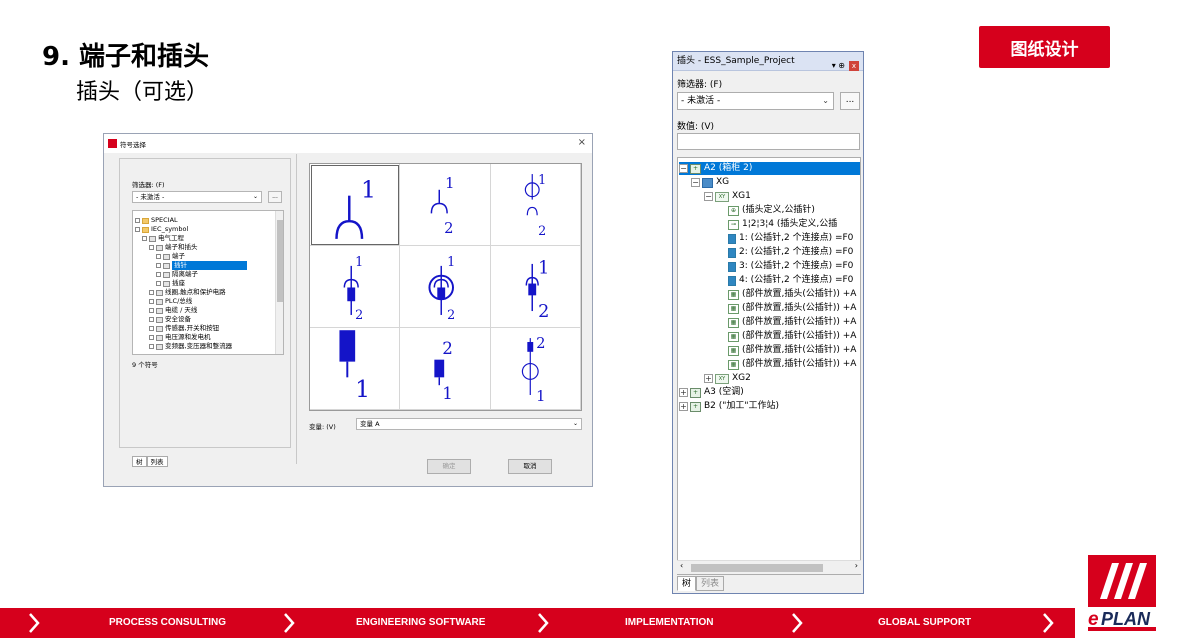 The width and height of the screenshot is (1192, 638). Describe the element at coordinates (771, 210) in the screenshot. I see `tree-item-plug-definition: ⊕ (插头定义,公插针)` at that location.